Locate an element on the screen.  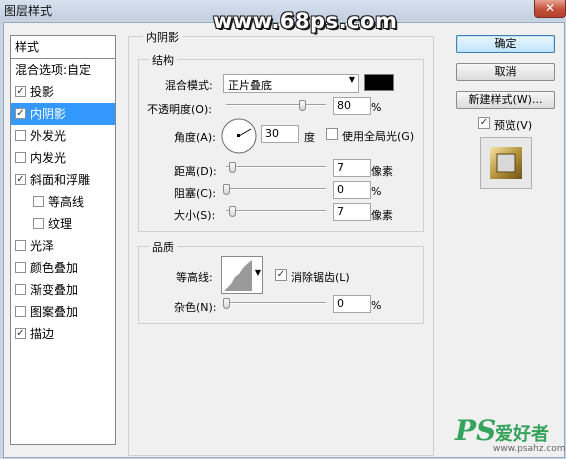
satin-checkbox is located at coordinates (20, 245).